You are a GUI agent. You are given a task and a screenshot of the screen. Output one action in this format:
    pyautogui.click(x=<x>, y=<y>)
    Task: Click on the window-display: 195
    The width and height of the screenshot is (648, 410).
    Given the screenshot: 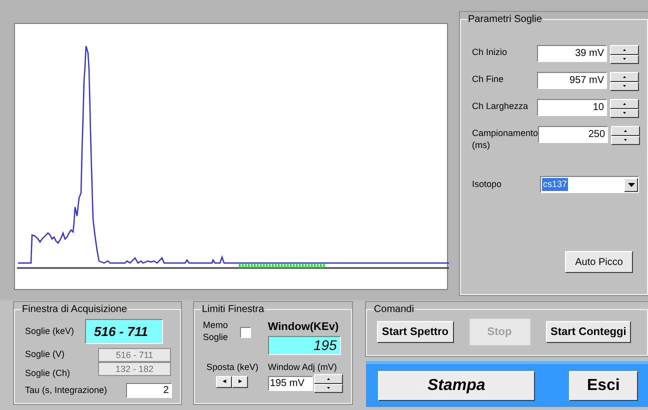 What is the action you would take?
    pyautogui.click(x=304, y=345)
    